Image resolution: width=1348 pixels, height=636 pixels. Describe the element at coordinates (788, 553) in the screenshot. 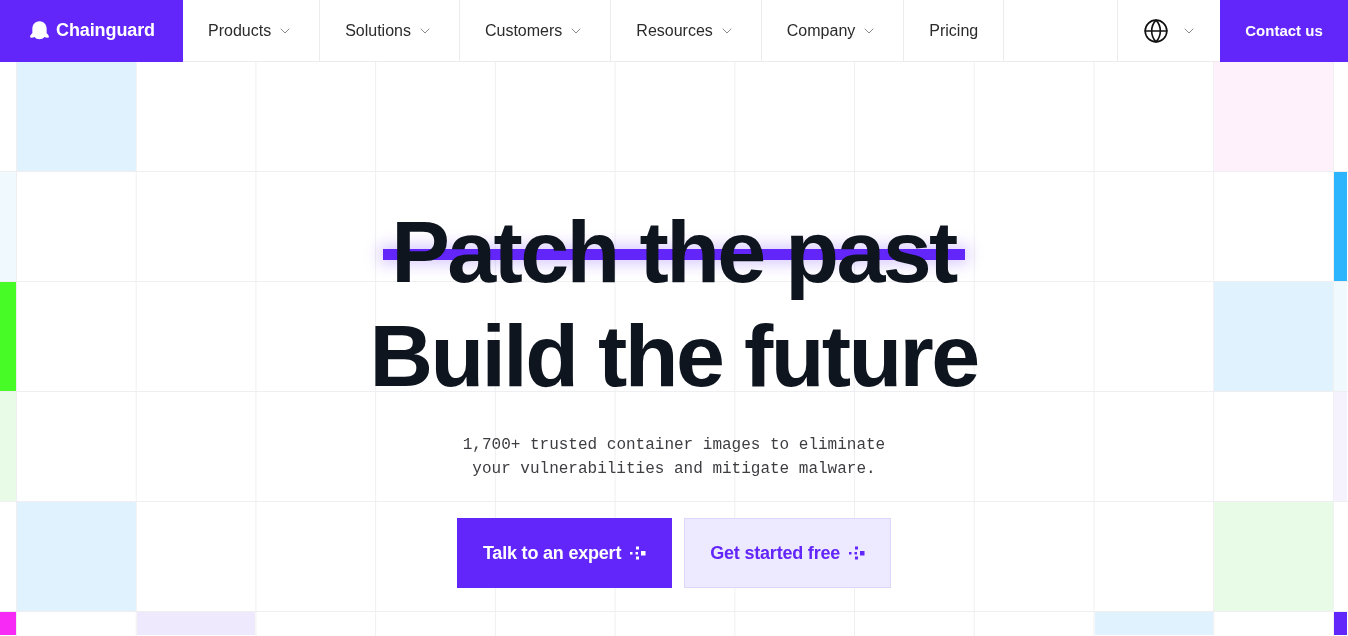

I see `secondary-button: Get started free` at that location.